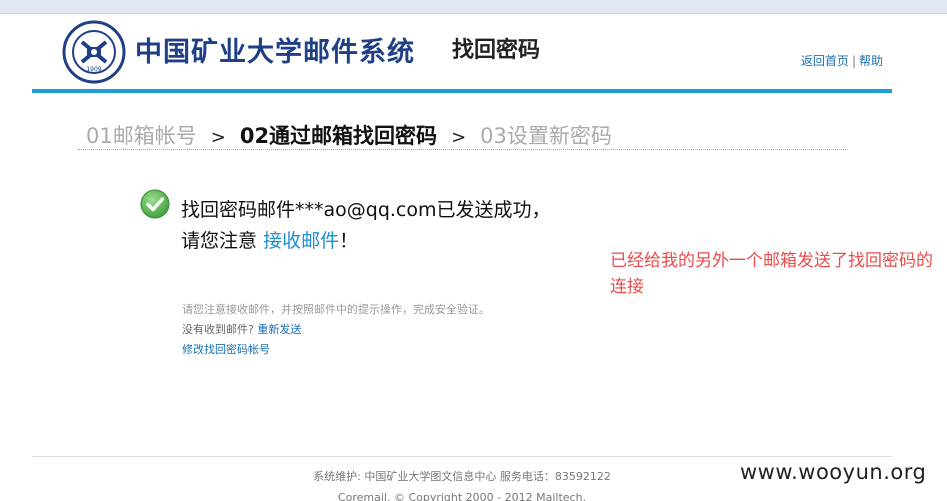  What do you see at coordinates (833, 472) in the screenshot?
I see `watermark: www.wooyun.org` at bounding box center [833, 472].